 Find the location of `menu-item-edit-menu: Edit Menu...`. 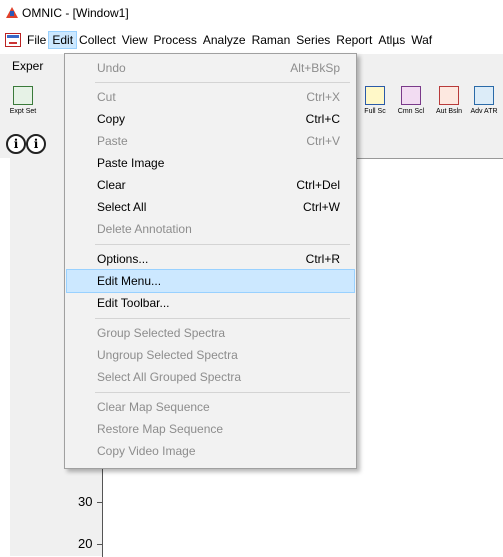

menu-item-edit-menu: Edit Menu... is located at coordinates (210, 281).